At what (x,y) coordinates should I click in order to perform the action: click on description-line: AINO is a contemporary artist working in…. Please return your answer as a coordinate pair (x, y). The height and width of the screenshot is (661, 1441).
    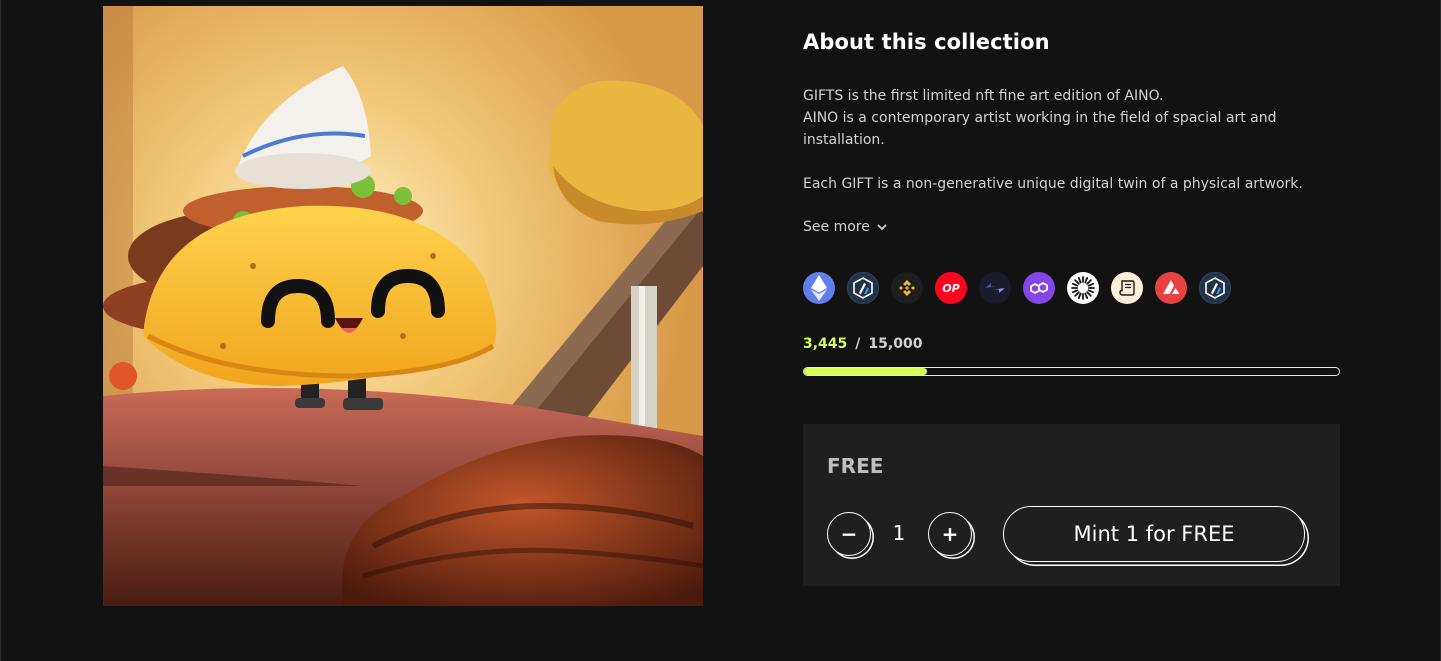
    Looking at the image, I should click on (1040, 129).